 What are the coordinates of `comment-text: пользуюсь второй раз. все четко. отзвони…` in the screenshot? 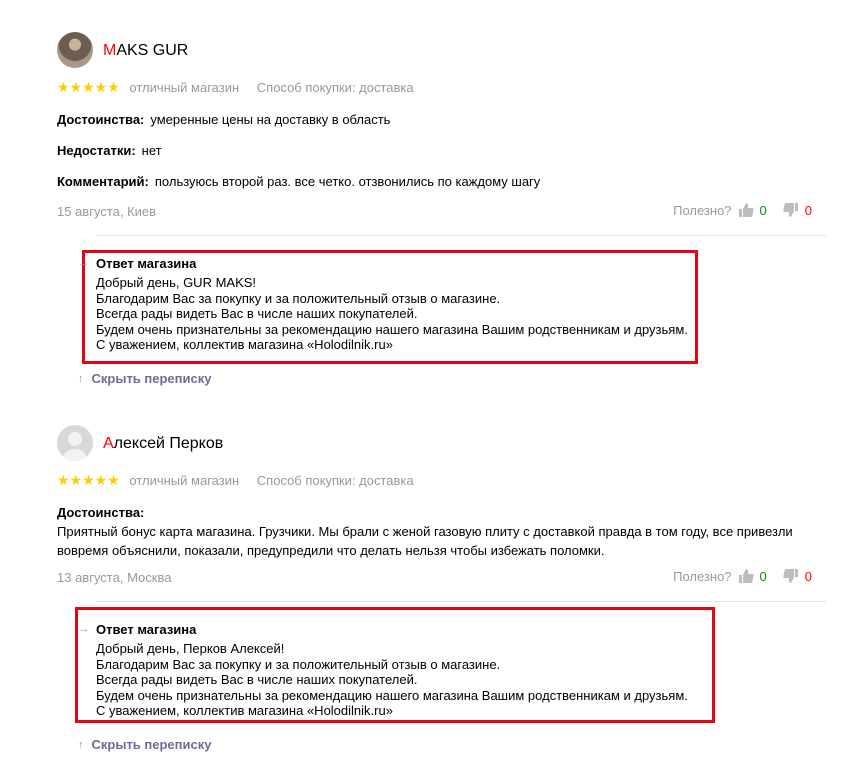 It's located at (347, 181).